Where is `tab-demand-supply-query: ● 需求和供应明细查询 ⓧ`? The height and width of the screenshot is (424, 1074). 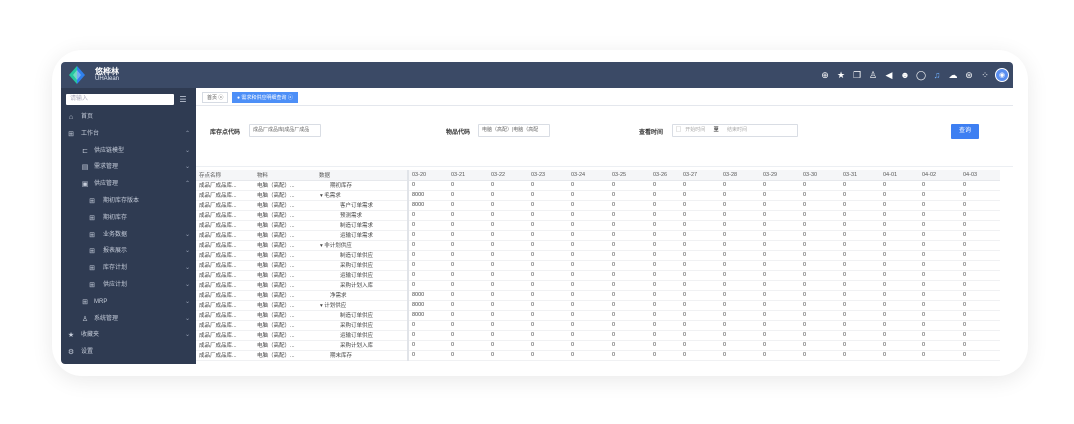 tab-demand-supply-query: ● 需求和供应明细查询 ⓧ is located at coordinates (265, 97).